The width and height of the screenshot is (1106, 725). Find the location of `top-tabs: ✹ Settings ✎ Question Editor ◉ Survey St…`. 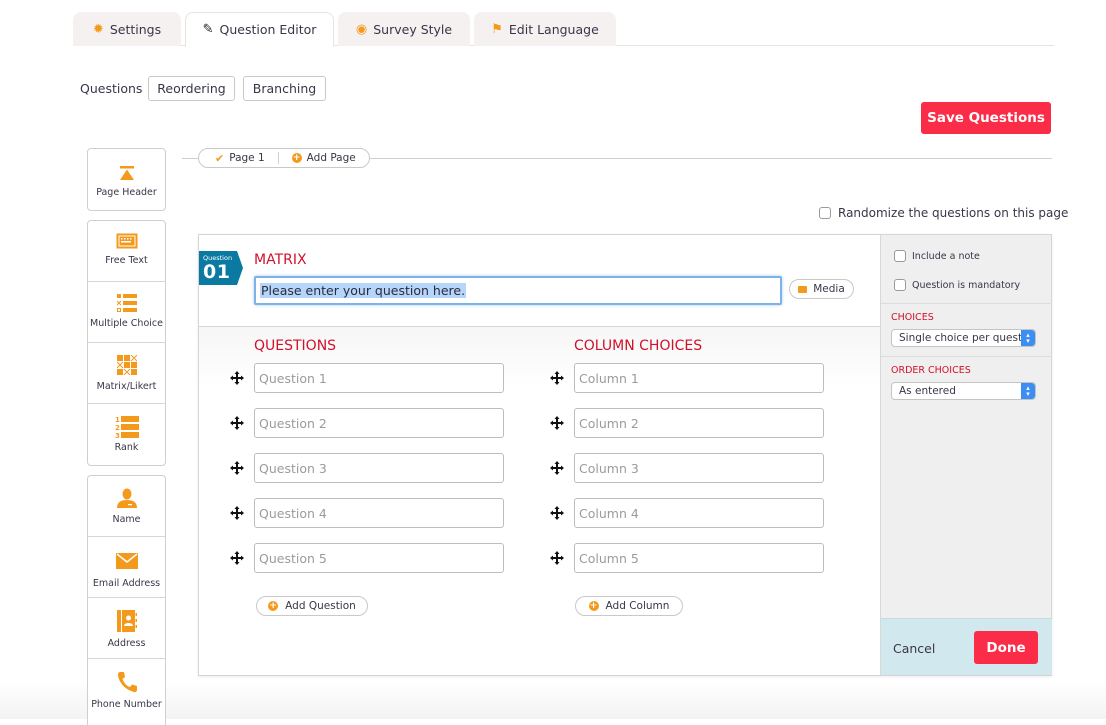

top-tabs: ✹ Settings ✎ Question Editor ◉ Survey St… is located at coordinates (563, 29).